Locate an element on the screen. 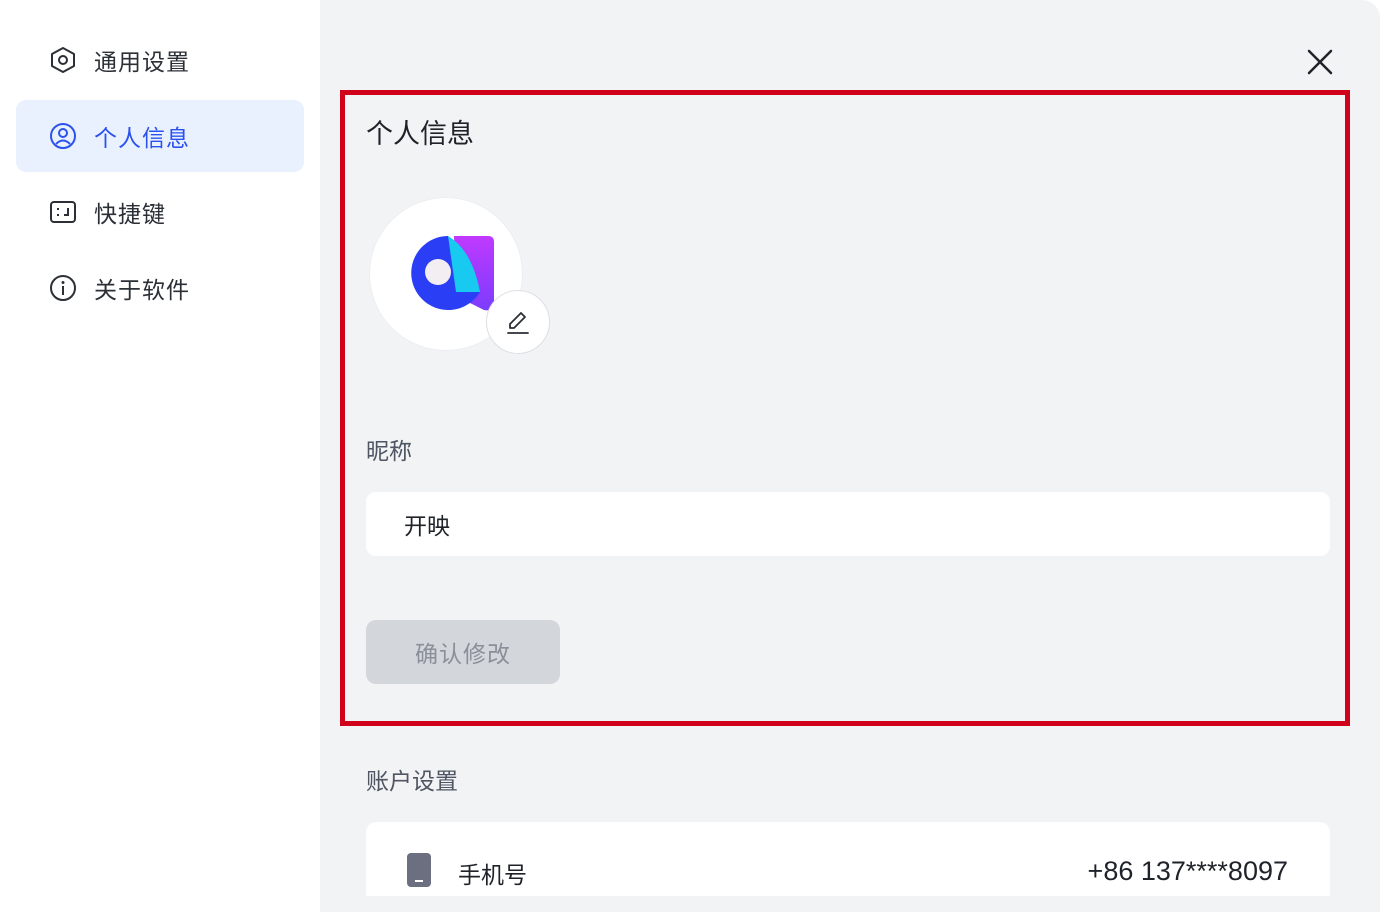 The width and height of the screenshot is (1380, 912). phone-icon is located at coordinates (419, 872).